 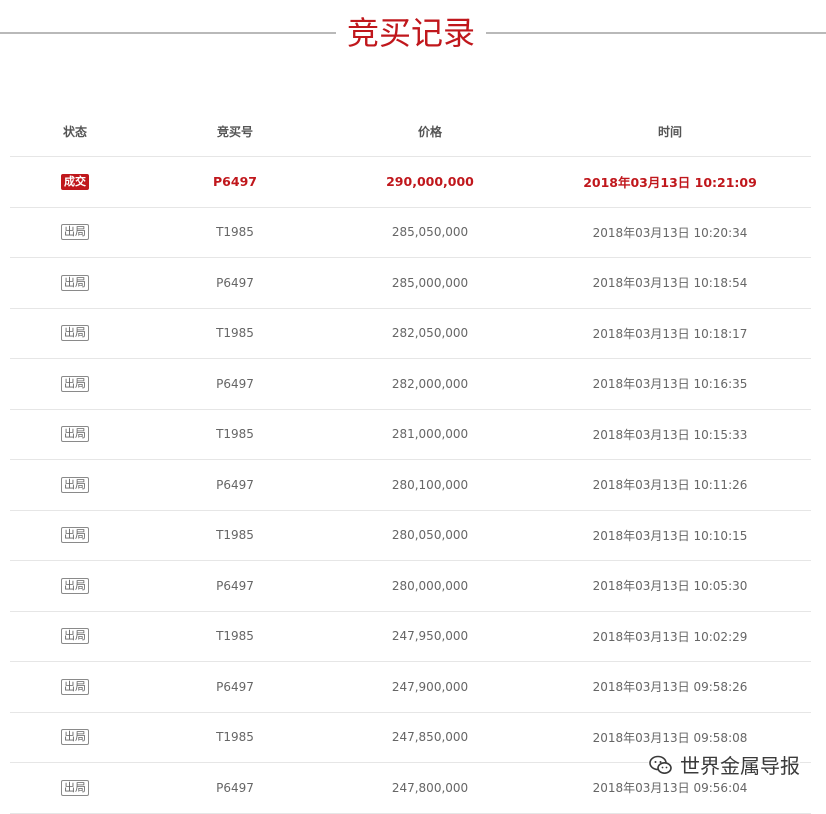 I want to click on column-header-code: 竞买号, so click(x=234, y=131).